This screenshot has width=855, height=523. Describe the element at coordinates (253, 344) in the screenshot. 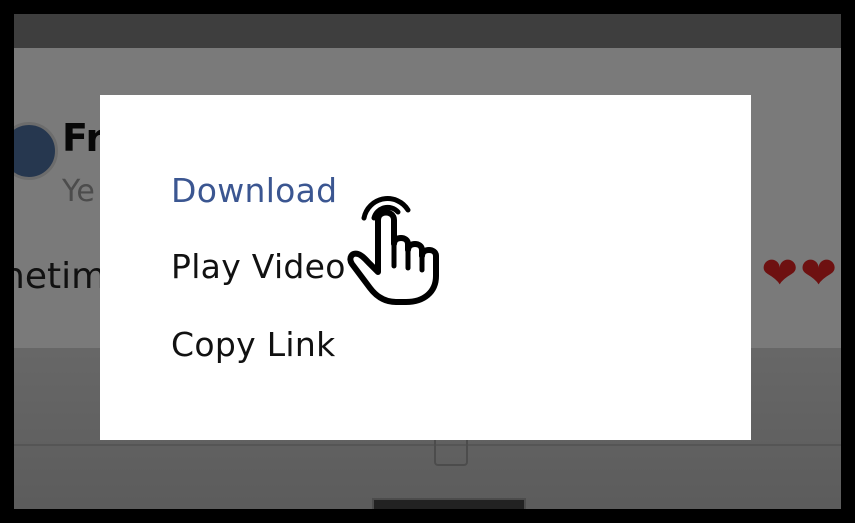

I see `menu-item-copy-link: Copy Link` at that location.